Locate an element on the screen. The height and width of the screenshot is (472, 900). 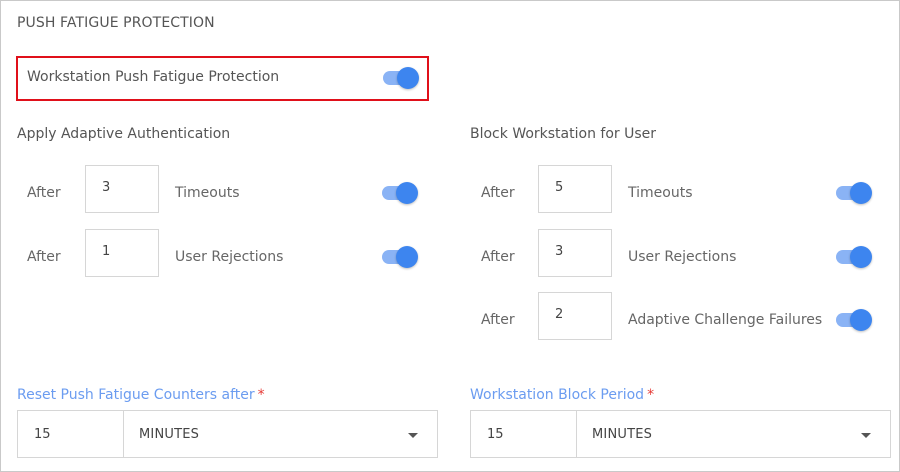
adaptive-timeouts-input: 3 is located at coordinates (122, 189).